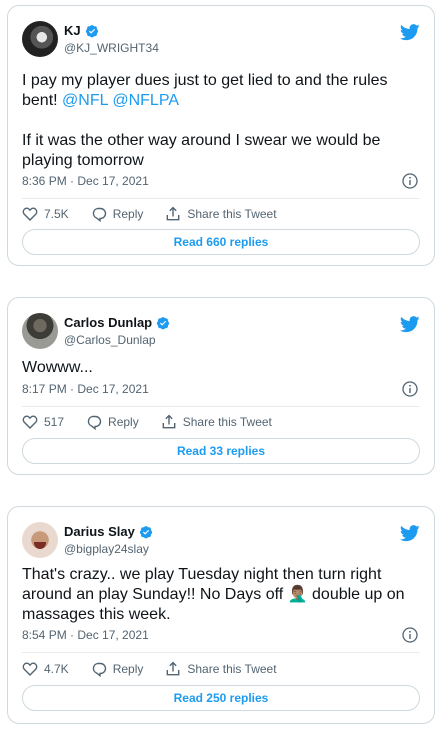  I want to click on author-name-row: Darius Slay, so click(108, 531).